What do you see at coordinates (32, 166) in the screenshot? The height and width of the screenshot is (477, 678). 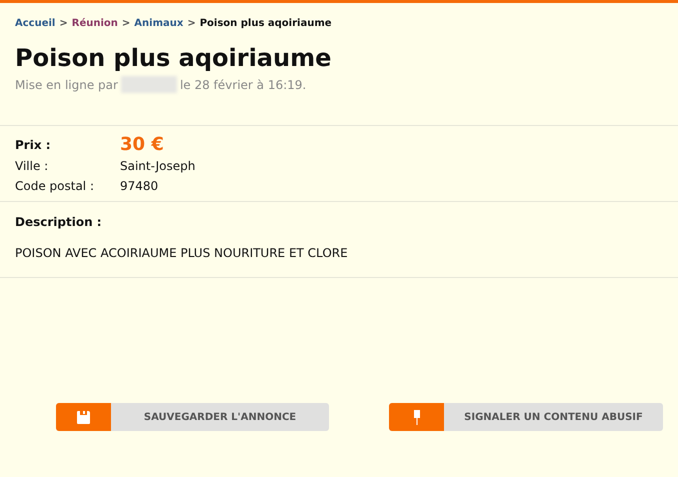 I see `detail-label: Ville :` at bounding box center [32, 166].